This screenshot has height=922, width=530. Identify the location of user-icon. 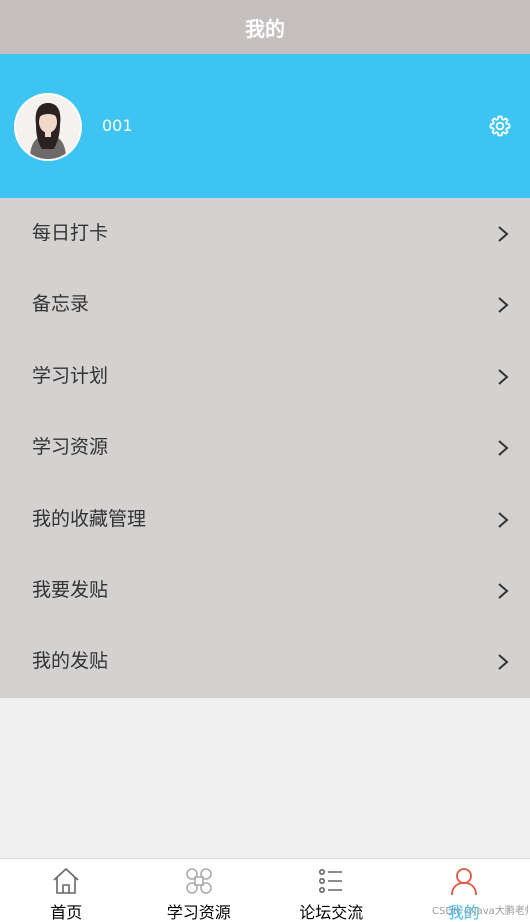
(463, 882).